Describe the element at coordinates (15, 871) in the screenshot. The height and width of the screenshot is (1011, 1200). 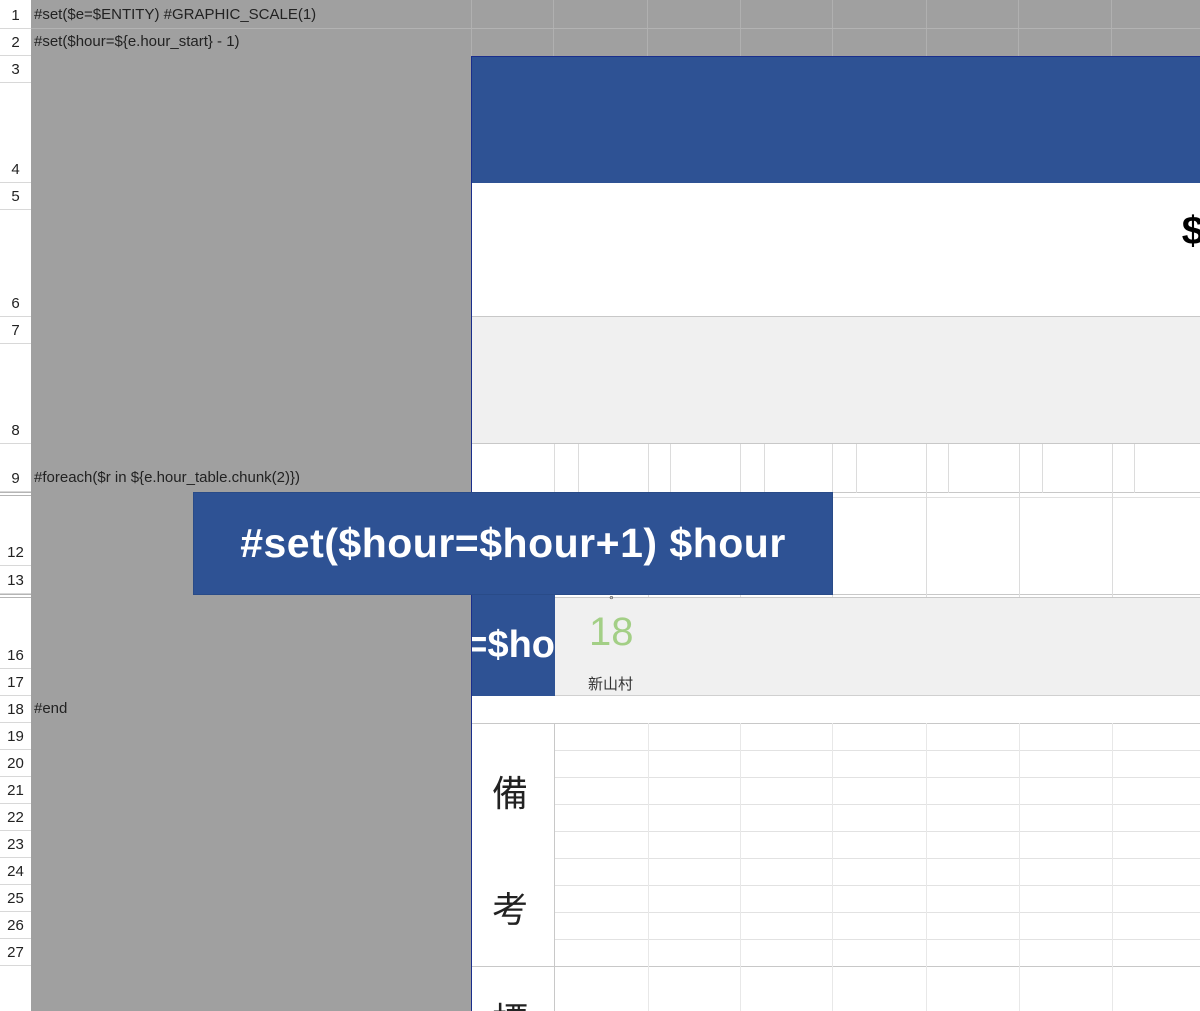
I see `row-header-24: 24` at that location.